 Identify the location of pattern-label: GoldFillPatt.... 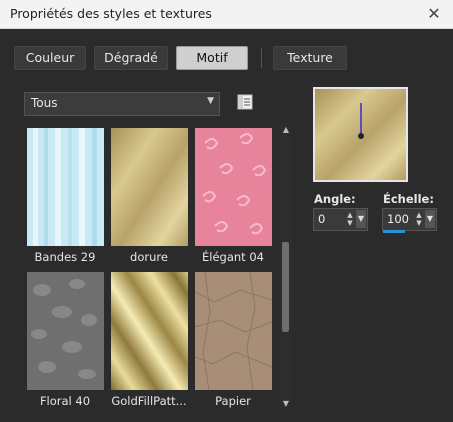
(149, 401).